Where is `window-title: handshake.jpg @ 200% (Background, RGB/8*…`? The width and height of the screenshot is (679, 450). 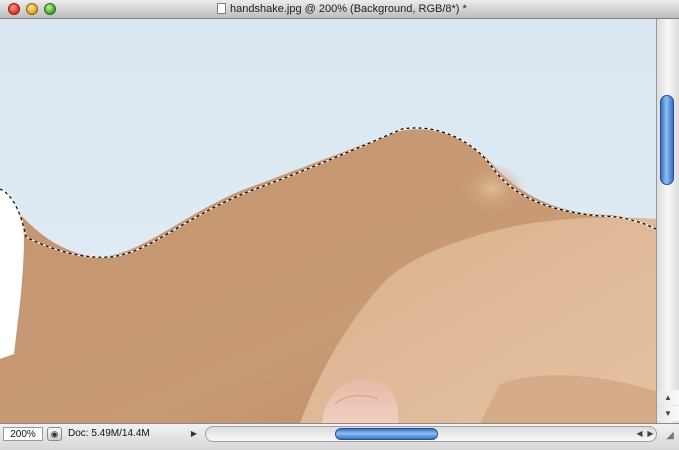
window-title: handshake.jpg @ 200% (Background, RGB/8*… is located at coordinates (348, 9).